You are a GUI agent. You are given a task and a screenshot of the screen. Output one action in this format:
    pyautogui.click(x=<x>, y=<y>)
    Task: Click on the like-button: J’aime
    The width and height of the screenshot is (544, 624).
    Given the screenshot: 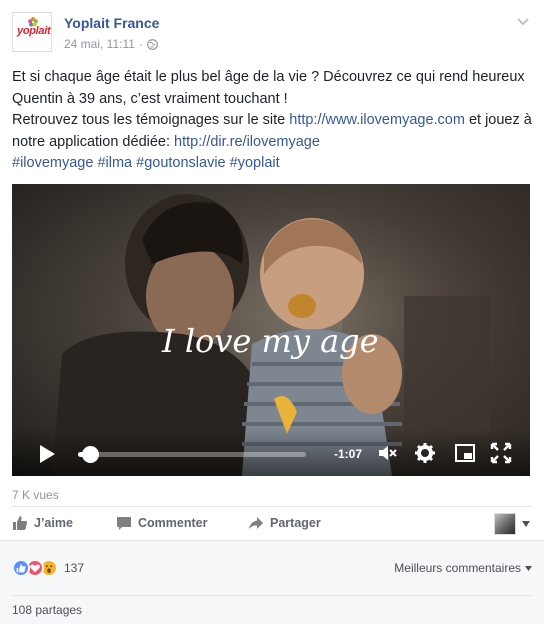 What is the action you would take?
    pyautogui.click(x=42, y=523)
    